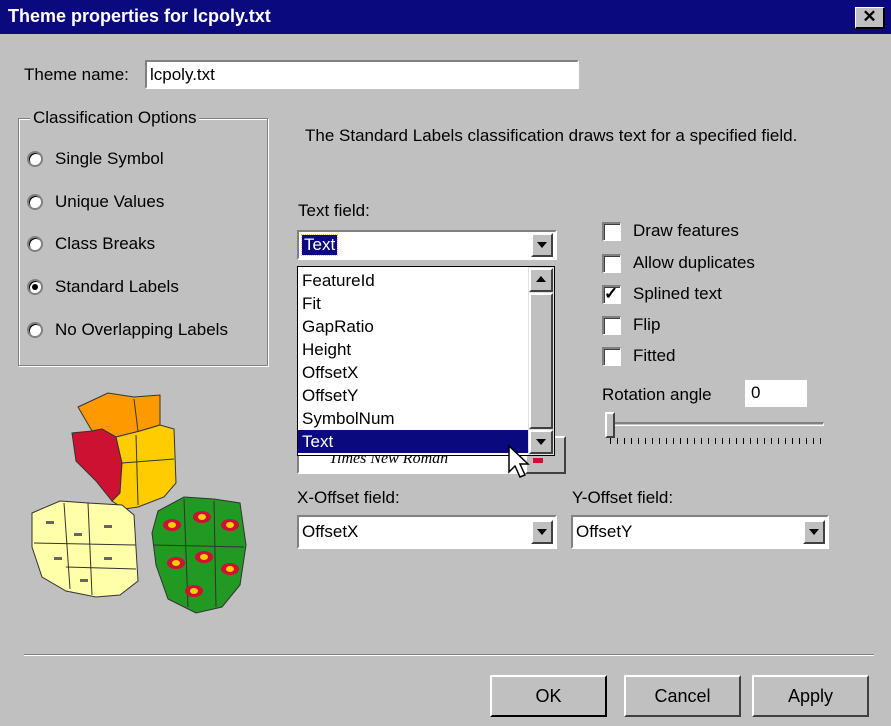 The width and height of the screenshot is (891, 726). Describe the element at coordinates (110, 201) in the screenshot. I see `radio-label: Unique Values` at that location.